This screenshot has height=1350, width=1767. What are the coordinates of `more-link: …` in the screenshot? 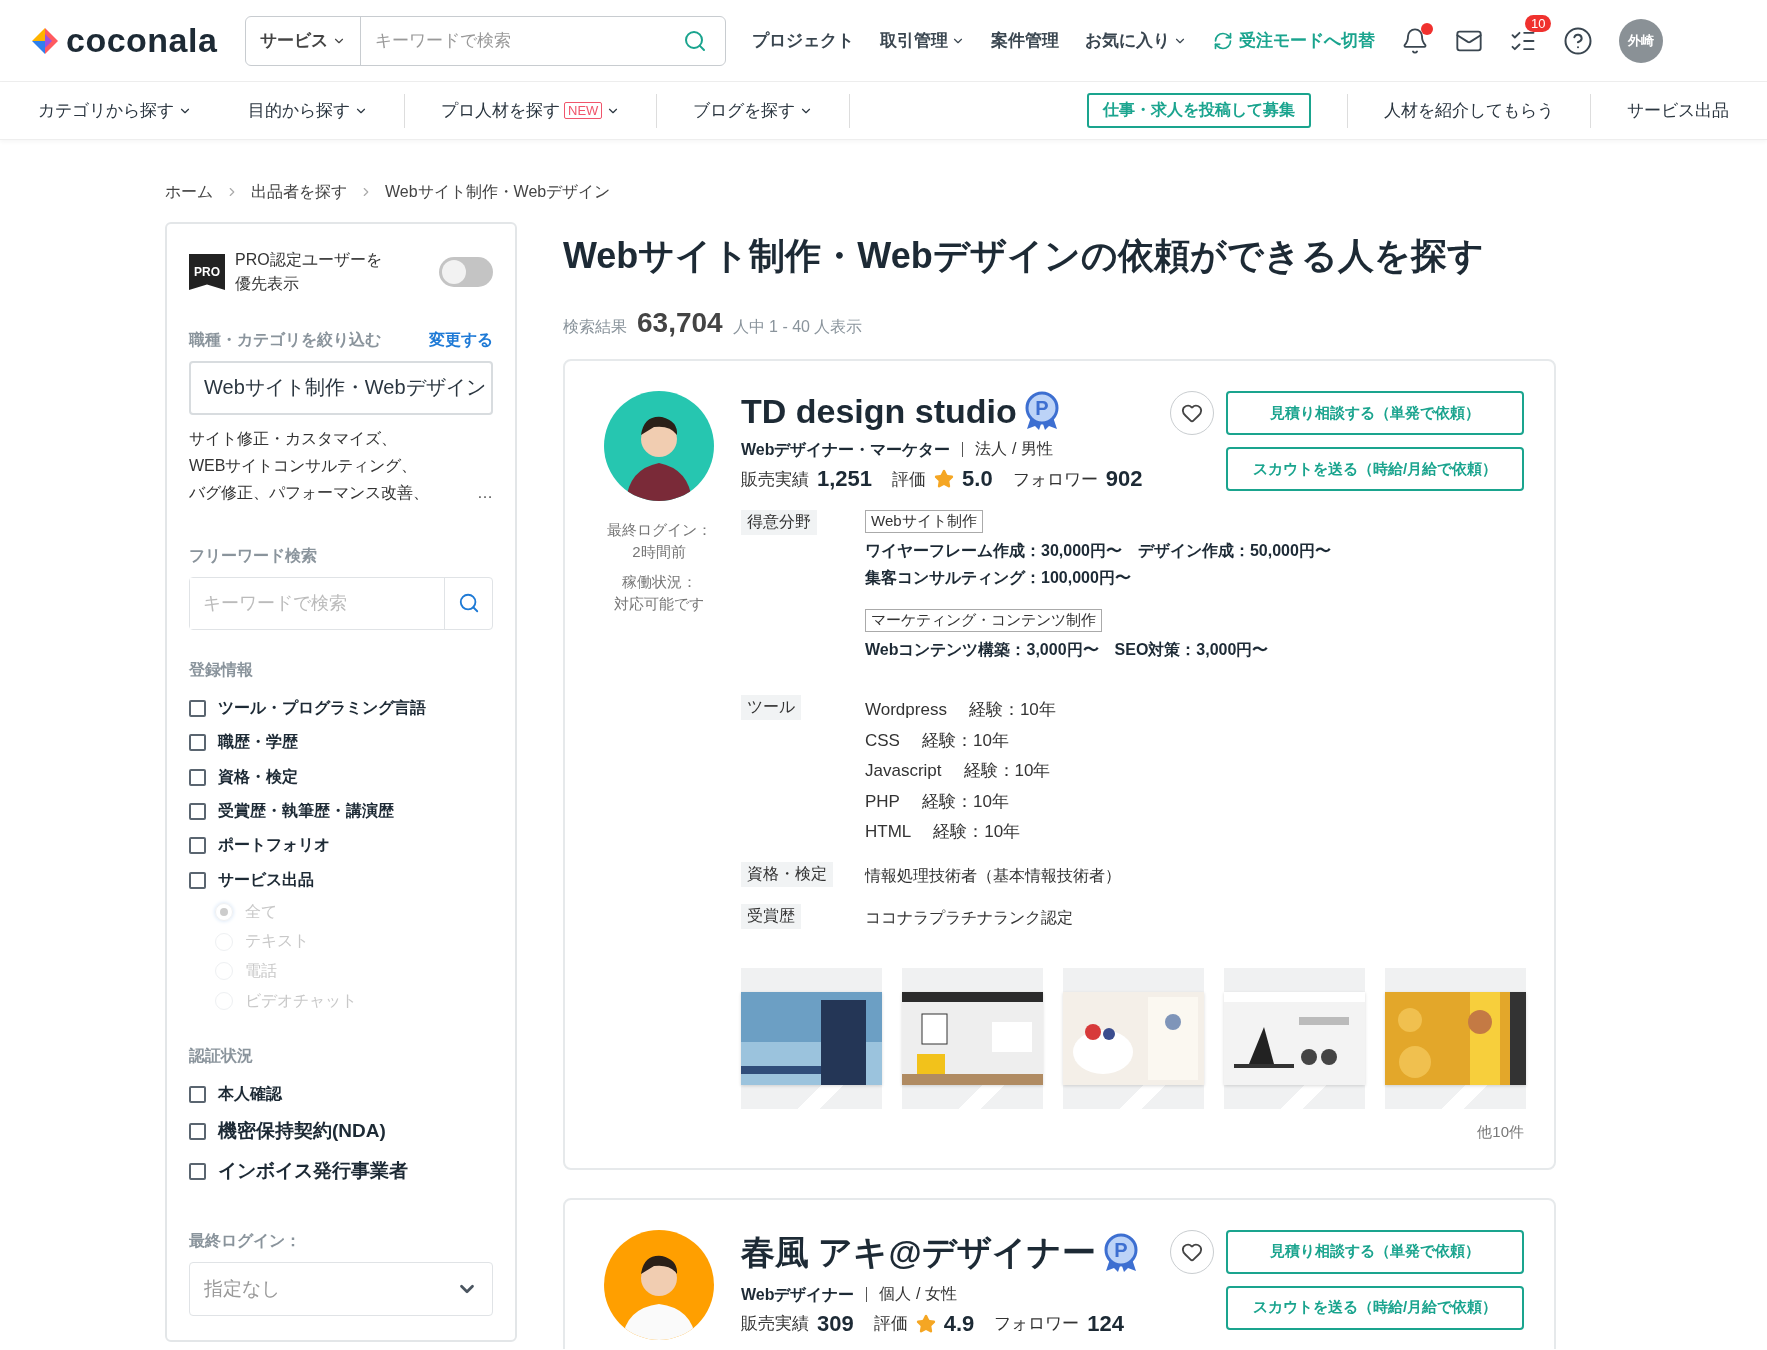 It's located at (485, 494).